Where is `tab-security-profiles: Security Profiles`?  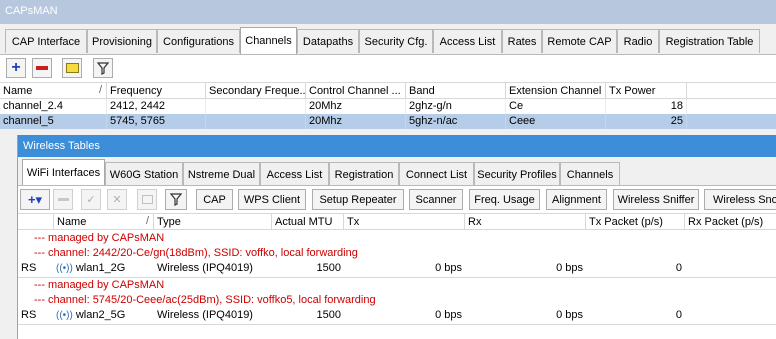 tab-security-profiles: Security Profiles is located at coordinates (517, 174).